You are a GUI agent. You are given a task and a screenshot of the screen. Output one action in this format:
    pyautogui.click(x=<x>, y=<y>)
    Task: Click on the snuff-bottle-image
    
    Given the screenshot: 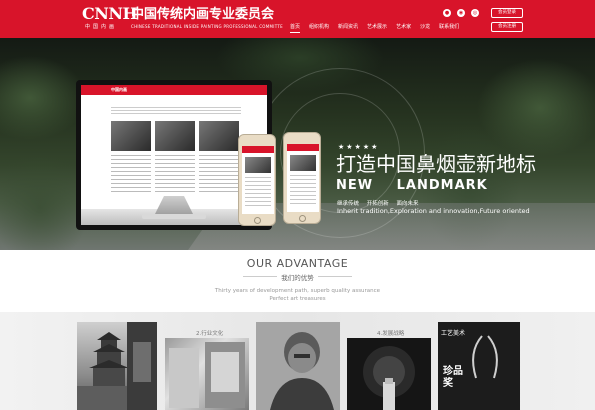 What is the action you would take?
    pyautogui.click(x=389, y=374)
    